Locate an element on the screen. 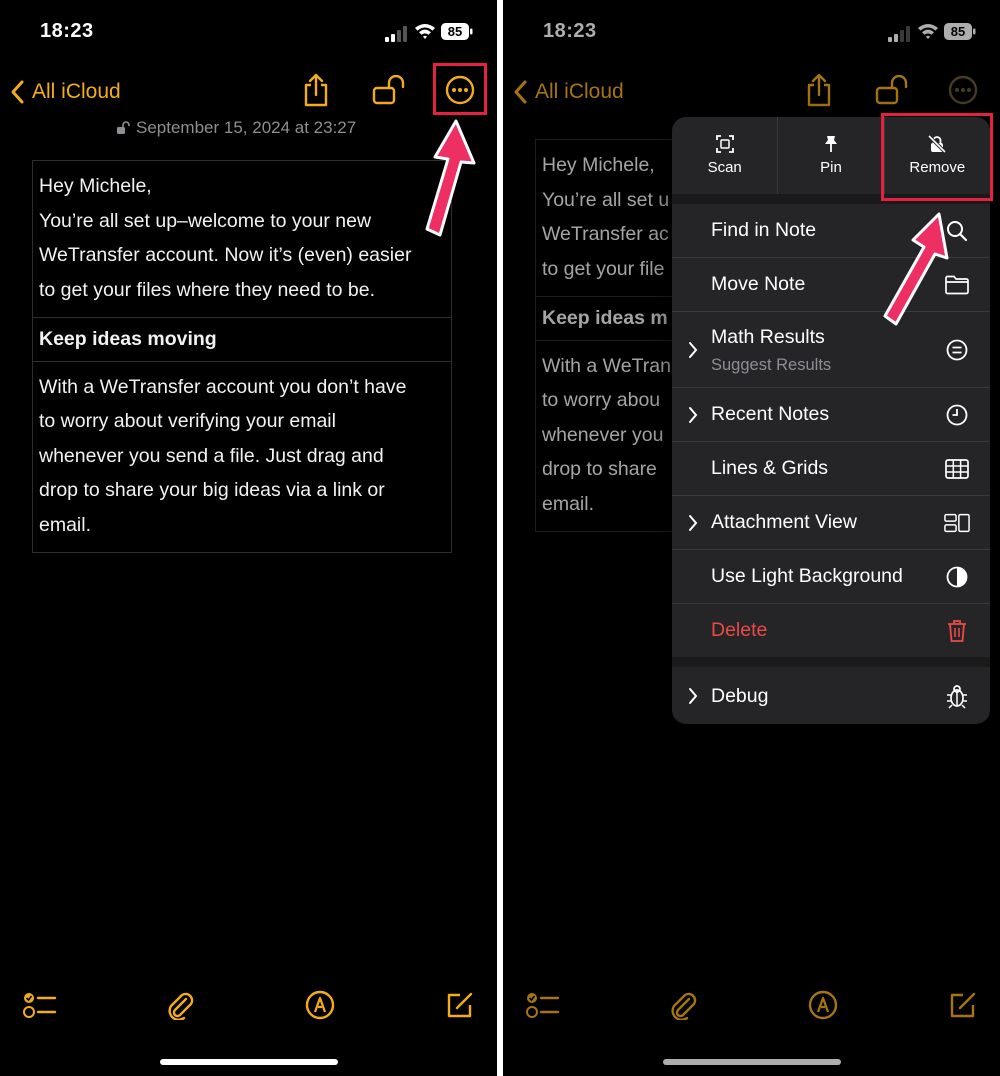  menu-item-recent-notes: Recent Notes is located at coordinates (831, 414).